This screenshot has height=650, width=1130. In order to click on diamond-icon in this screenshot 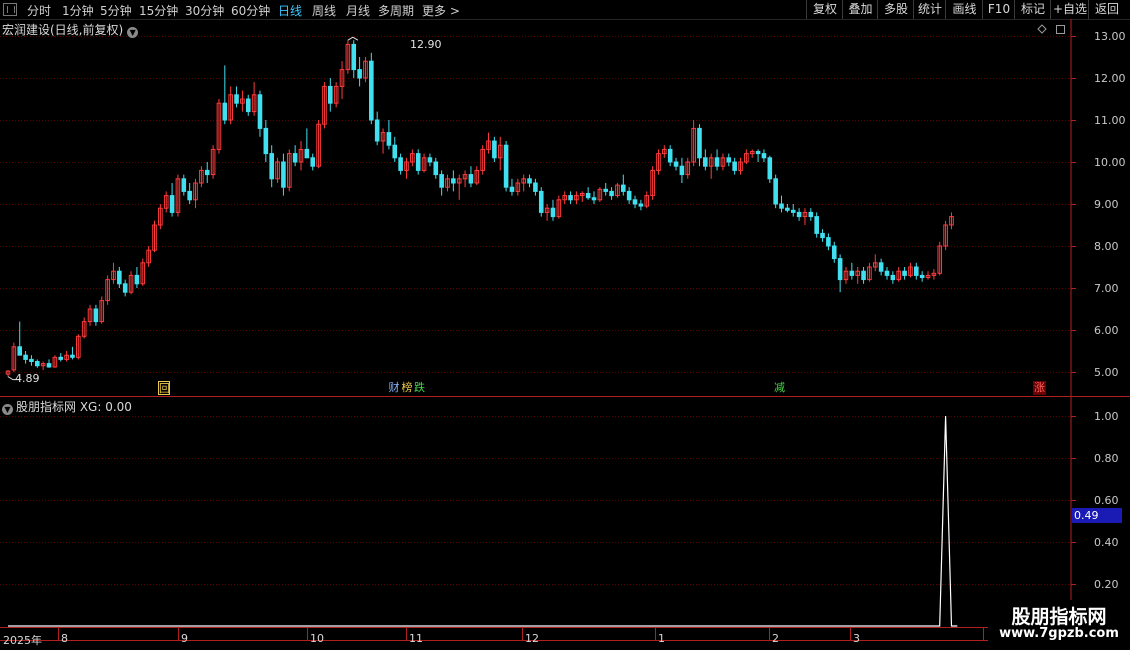, I will do `click(1042, 29)`.